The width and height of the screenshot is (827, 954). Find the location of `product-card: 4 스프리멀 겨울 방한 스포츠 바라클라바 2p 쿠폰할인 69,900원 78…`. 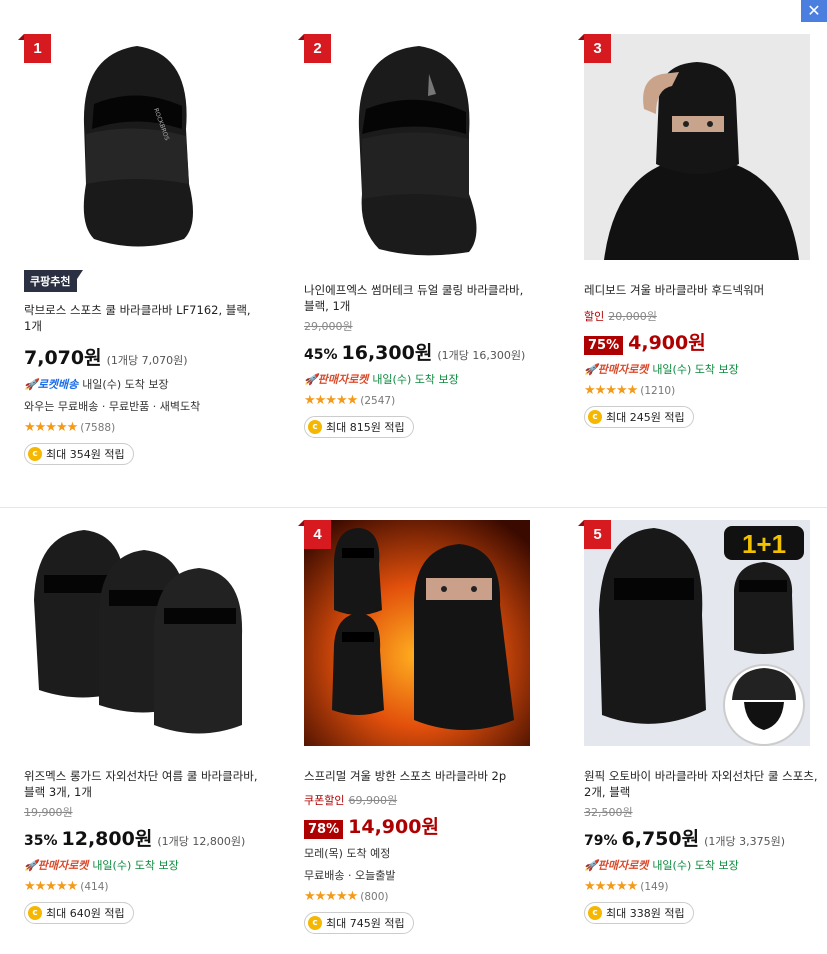

product-card: 4 스프리멀 겨울 방한 스포츠 바라클라바 2p 쿠폰할인 69,900원 78… is located at coordinates (421, 727).